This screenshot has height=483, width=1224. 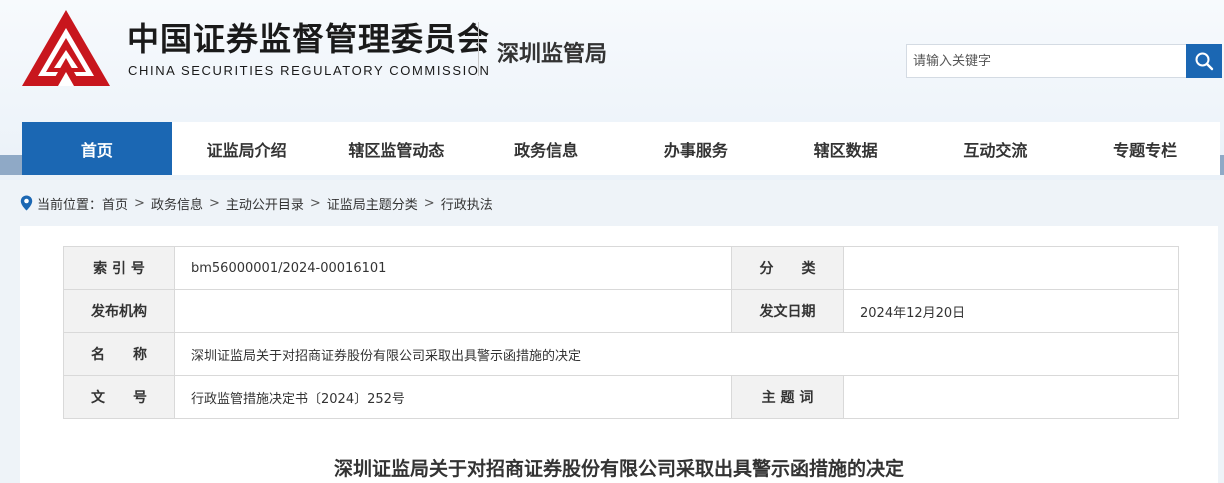 I want to click on main-nav: 首页 证监局介绍 辖区监管动态 政务信息 办事服务 辖区数据 互动交流 专题专栏, so click(x=621, y=148).